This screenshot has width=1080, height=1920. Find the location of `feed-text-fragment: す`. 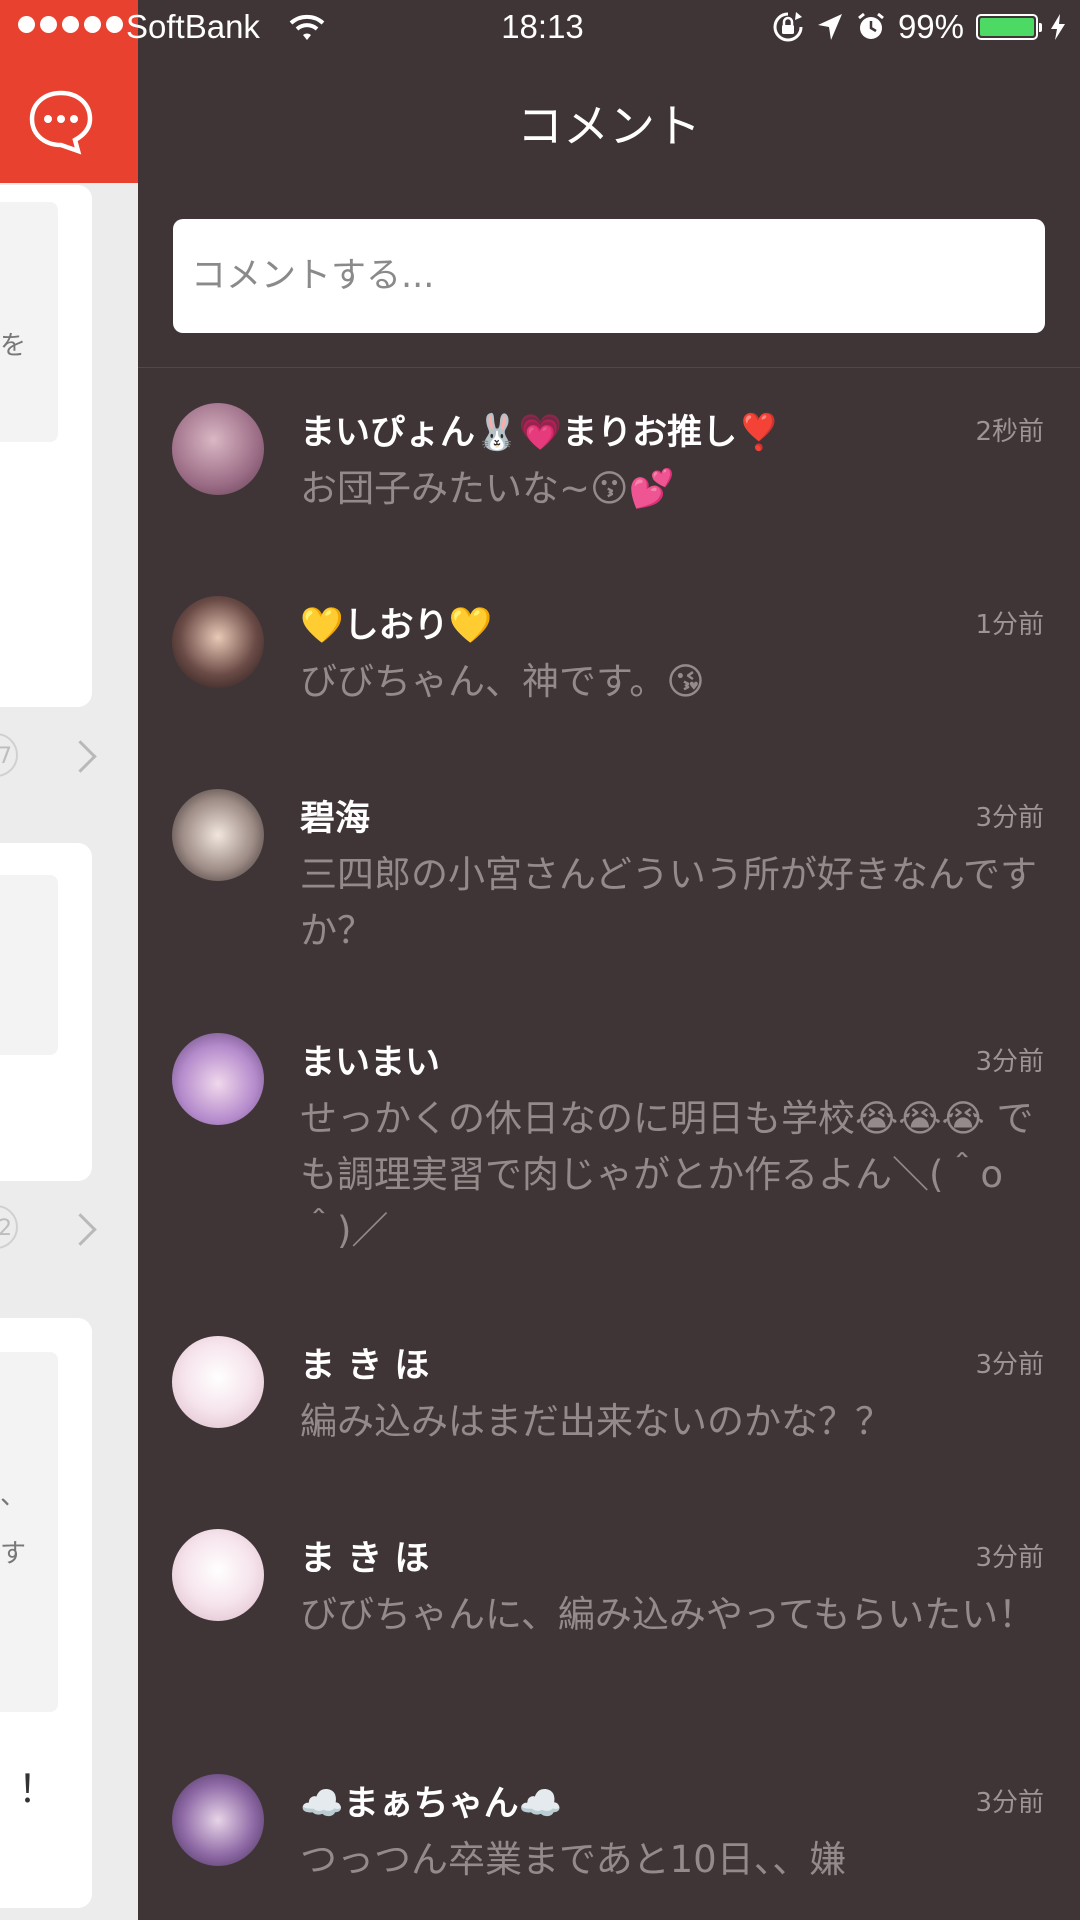

feed-text-fragment: す is located at coordinates (13, 1554).